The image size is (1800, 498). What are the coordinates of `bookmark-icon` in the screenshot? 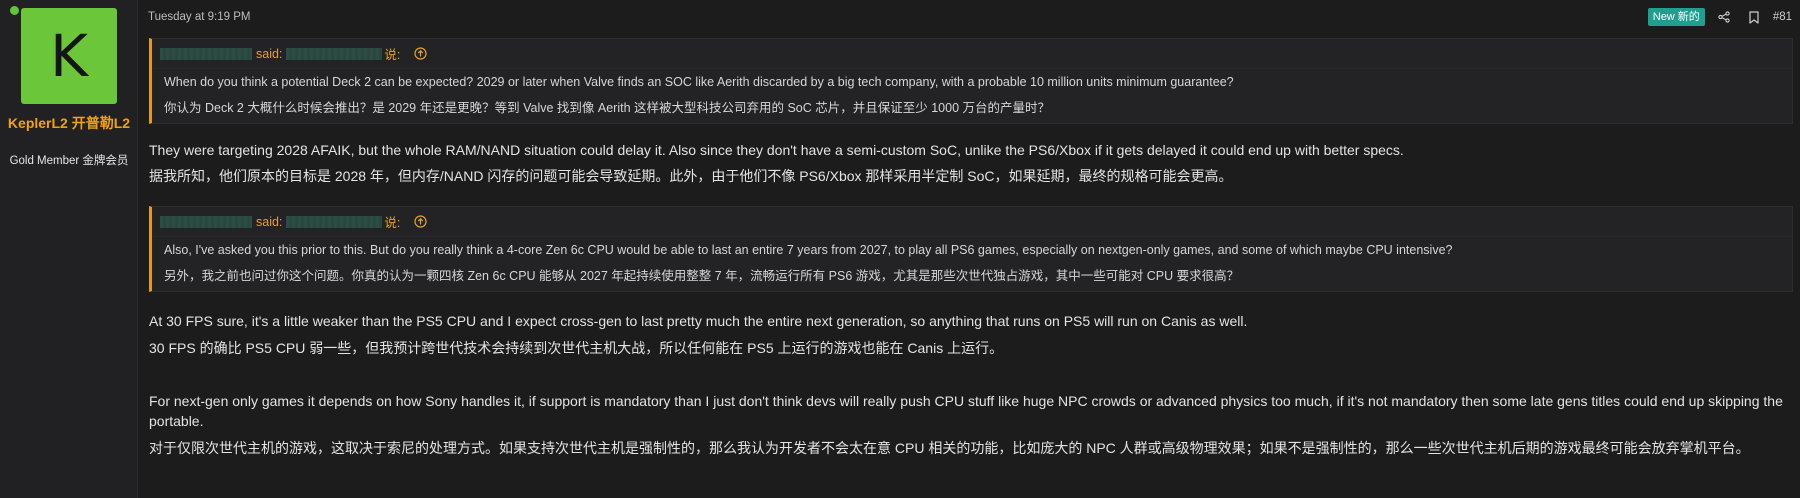 It's located at (1754, 17).